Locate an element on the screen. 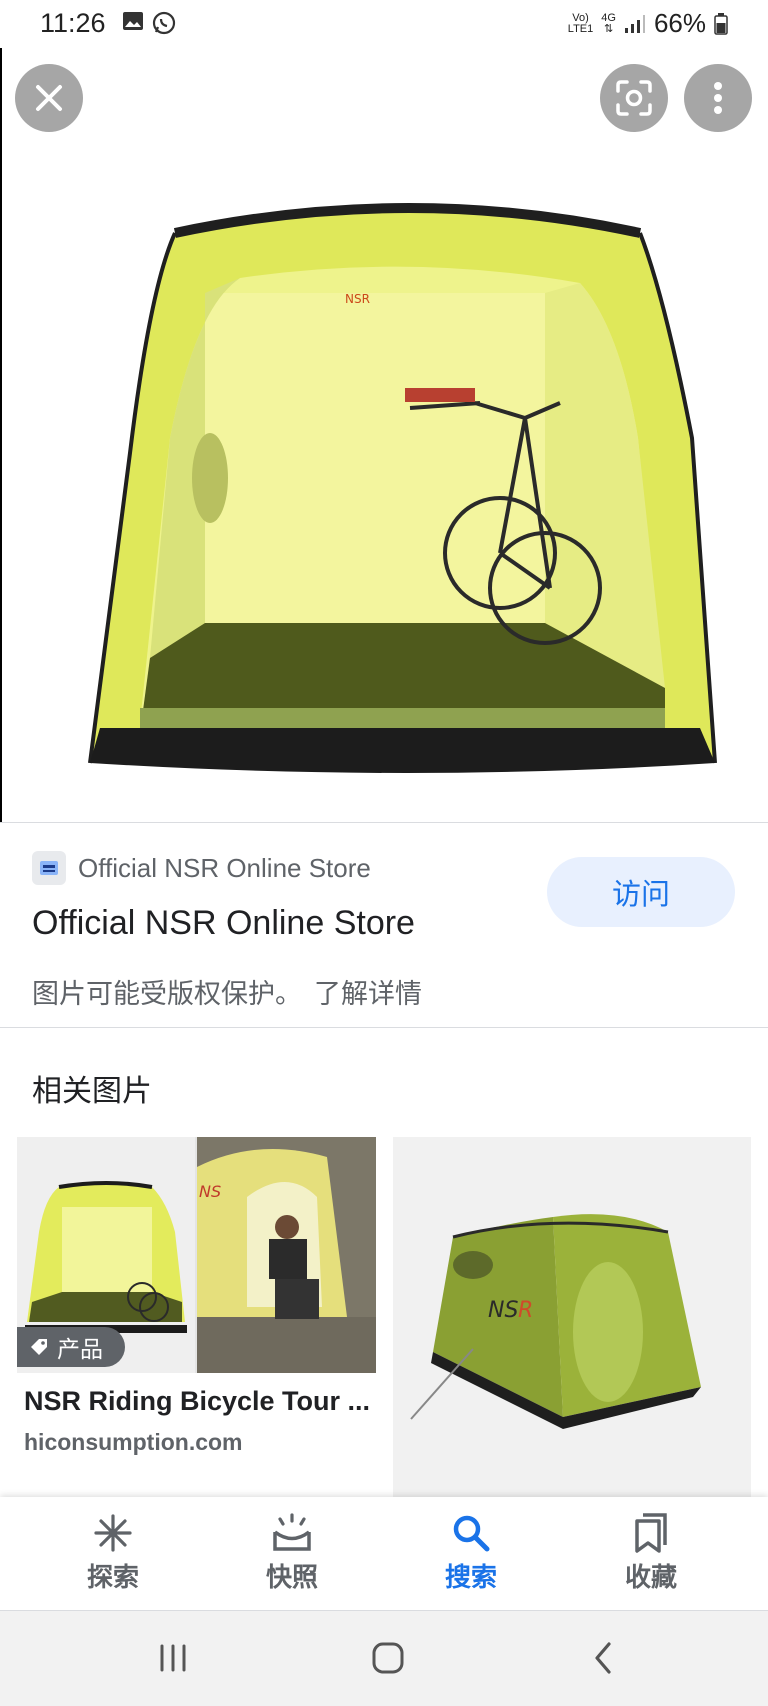 The width and height of the screenshot is (768, 1706). product-badge: 产品 is located at coordinates (71, 1347).